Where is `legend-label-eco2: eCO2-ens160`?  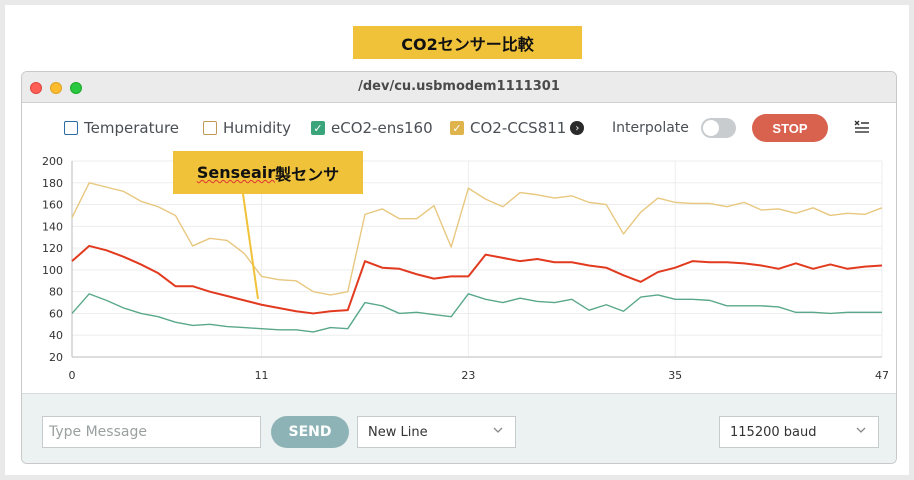 legend-label-eco2: eCO2-ens160 is located at coordinates (382, 128).